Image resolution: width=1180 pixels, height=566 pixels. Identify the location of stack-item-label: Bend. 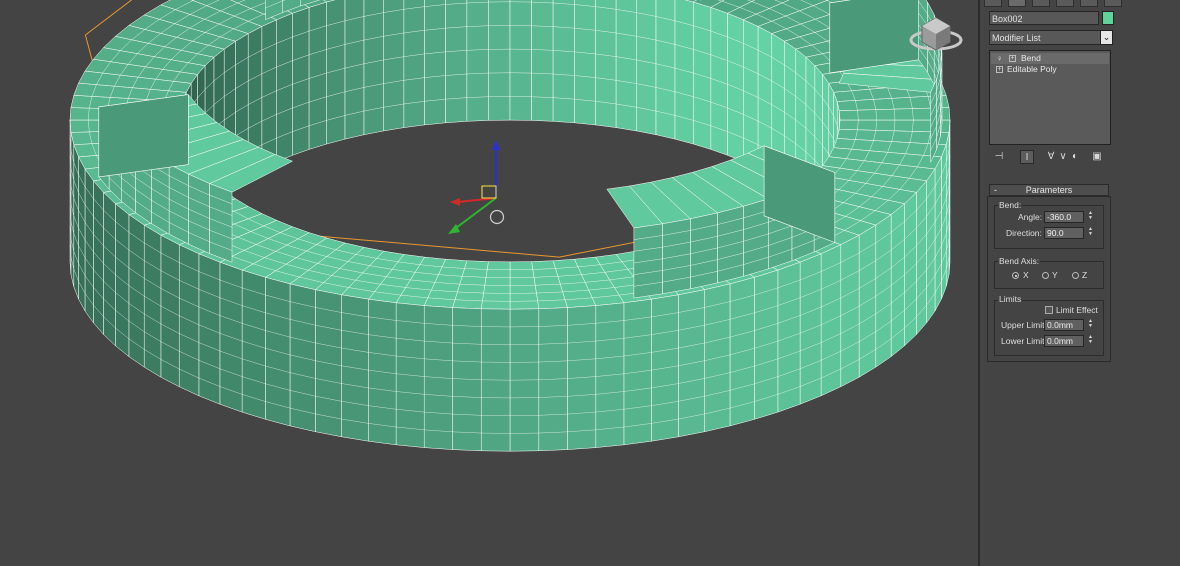
(1031, 58).